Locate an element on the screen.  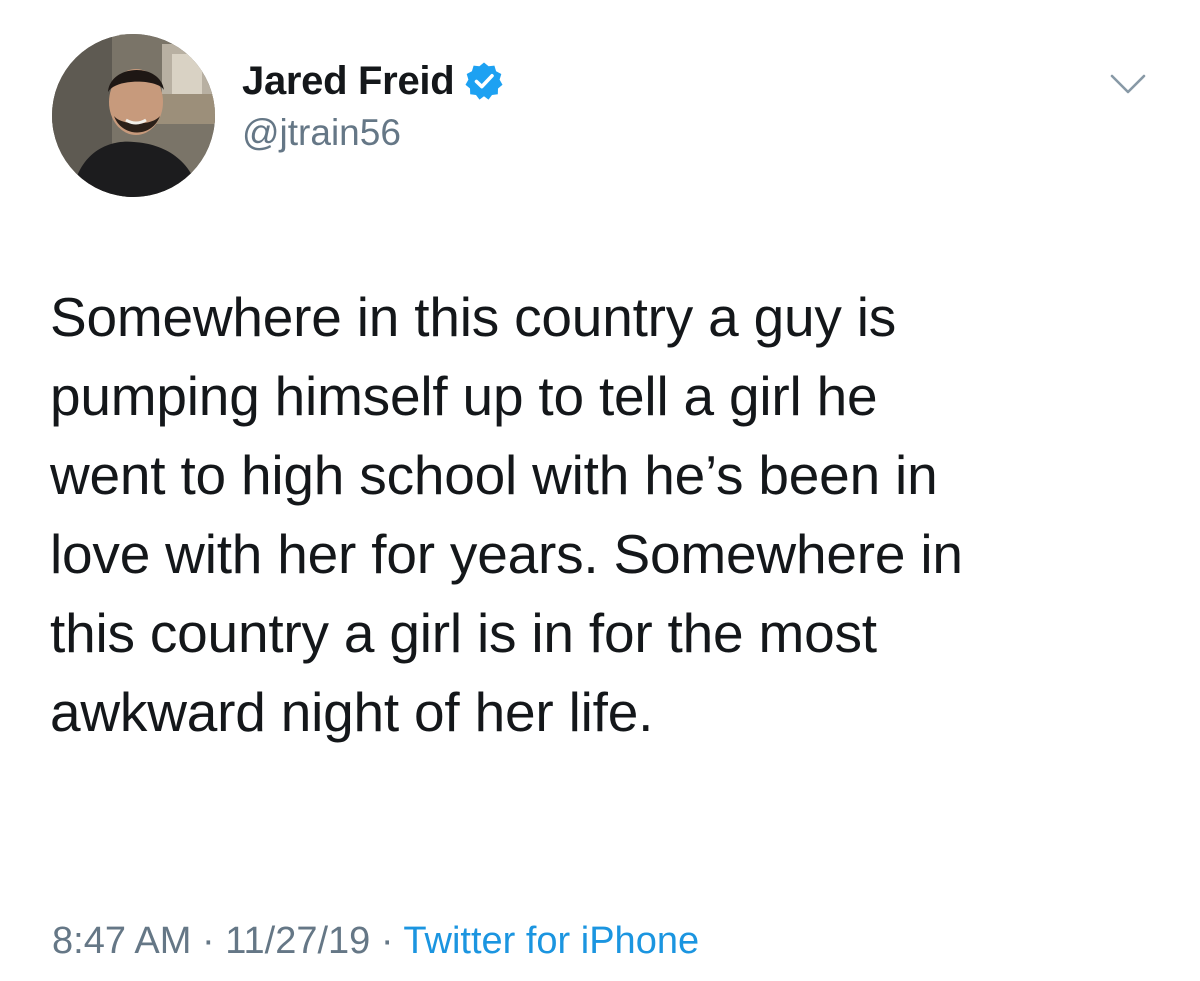
tweet-date: 11/27/19 is located at coordinates (297, 941).